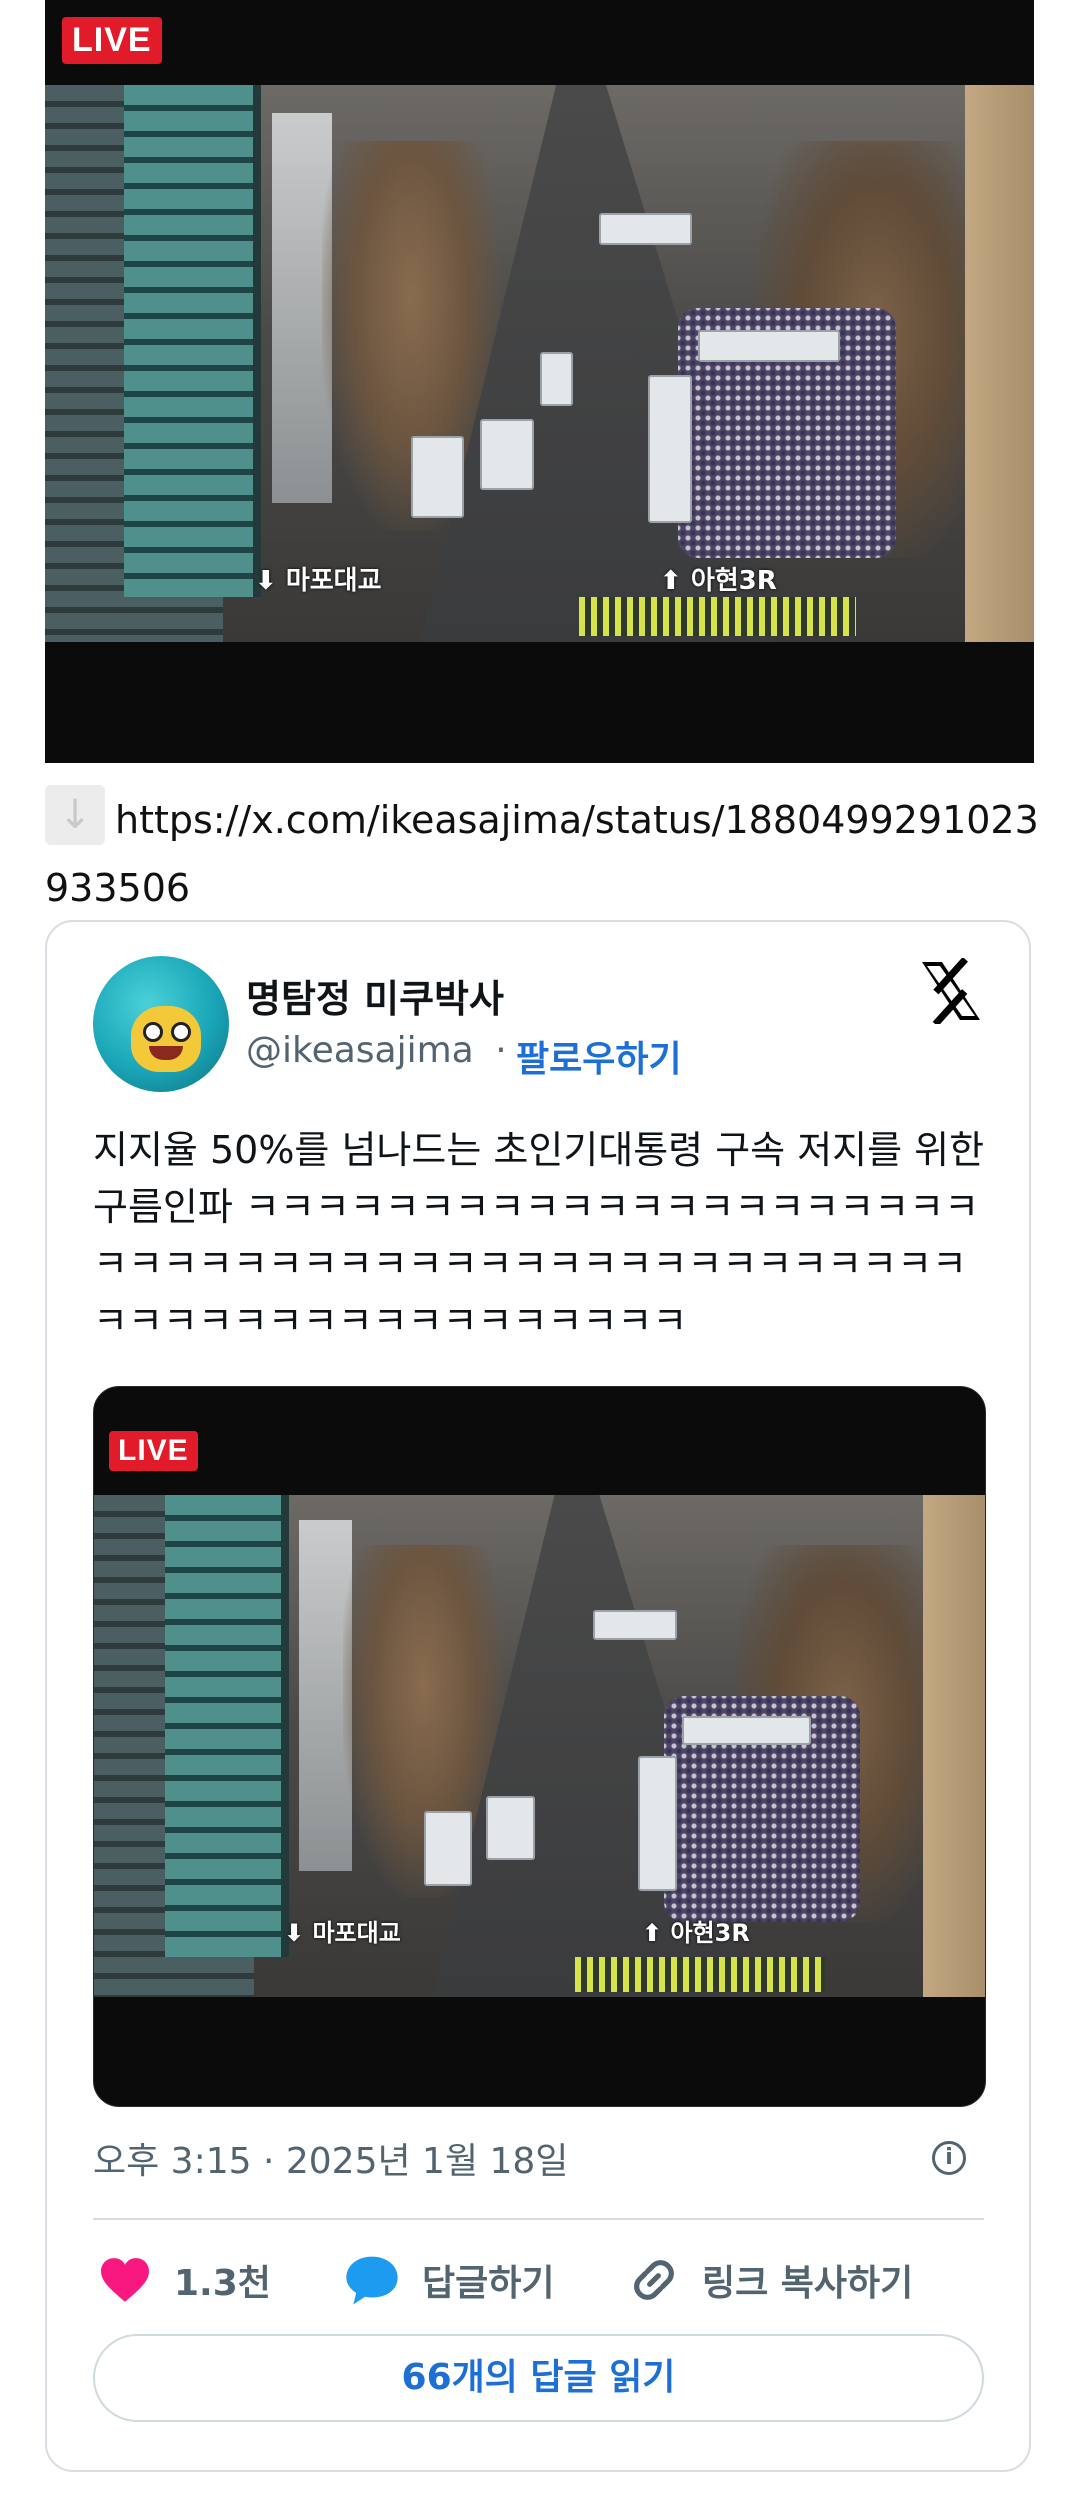 This screenshot has height=2494, width=1078. Describe the element at coordinates (360, 1050) in the screenshot. I see `handle-text: @ikeasajima` at that location.